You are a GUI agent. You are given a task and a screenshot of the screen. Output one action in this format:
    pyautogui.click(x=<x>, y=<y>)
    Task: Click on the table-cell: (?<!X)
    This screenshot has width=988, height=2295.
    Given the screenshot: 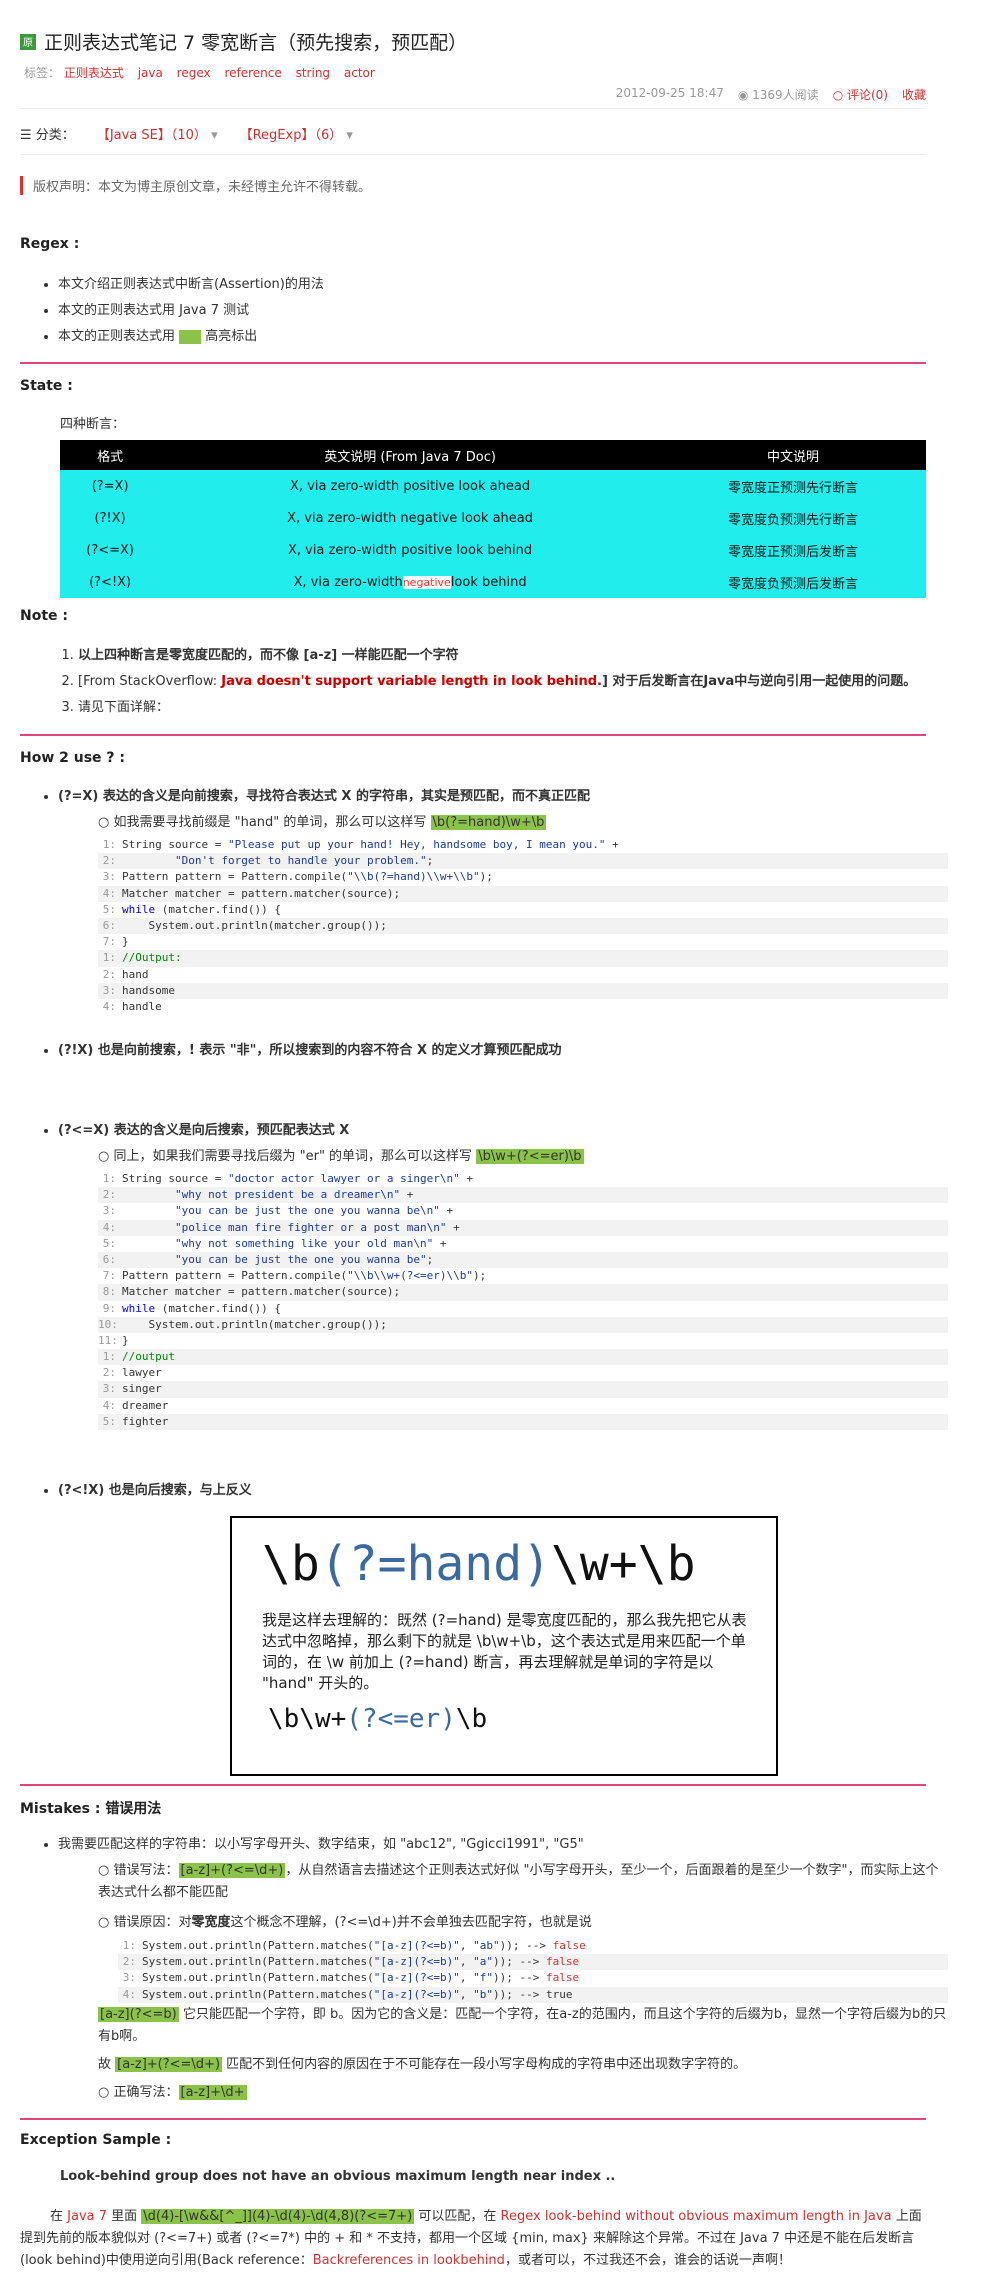 What is the action you would take?
    pyautogui.click(x=110, y=582)
    